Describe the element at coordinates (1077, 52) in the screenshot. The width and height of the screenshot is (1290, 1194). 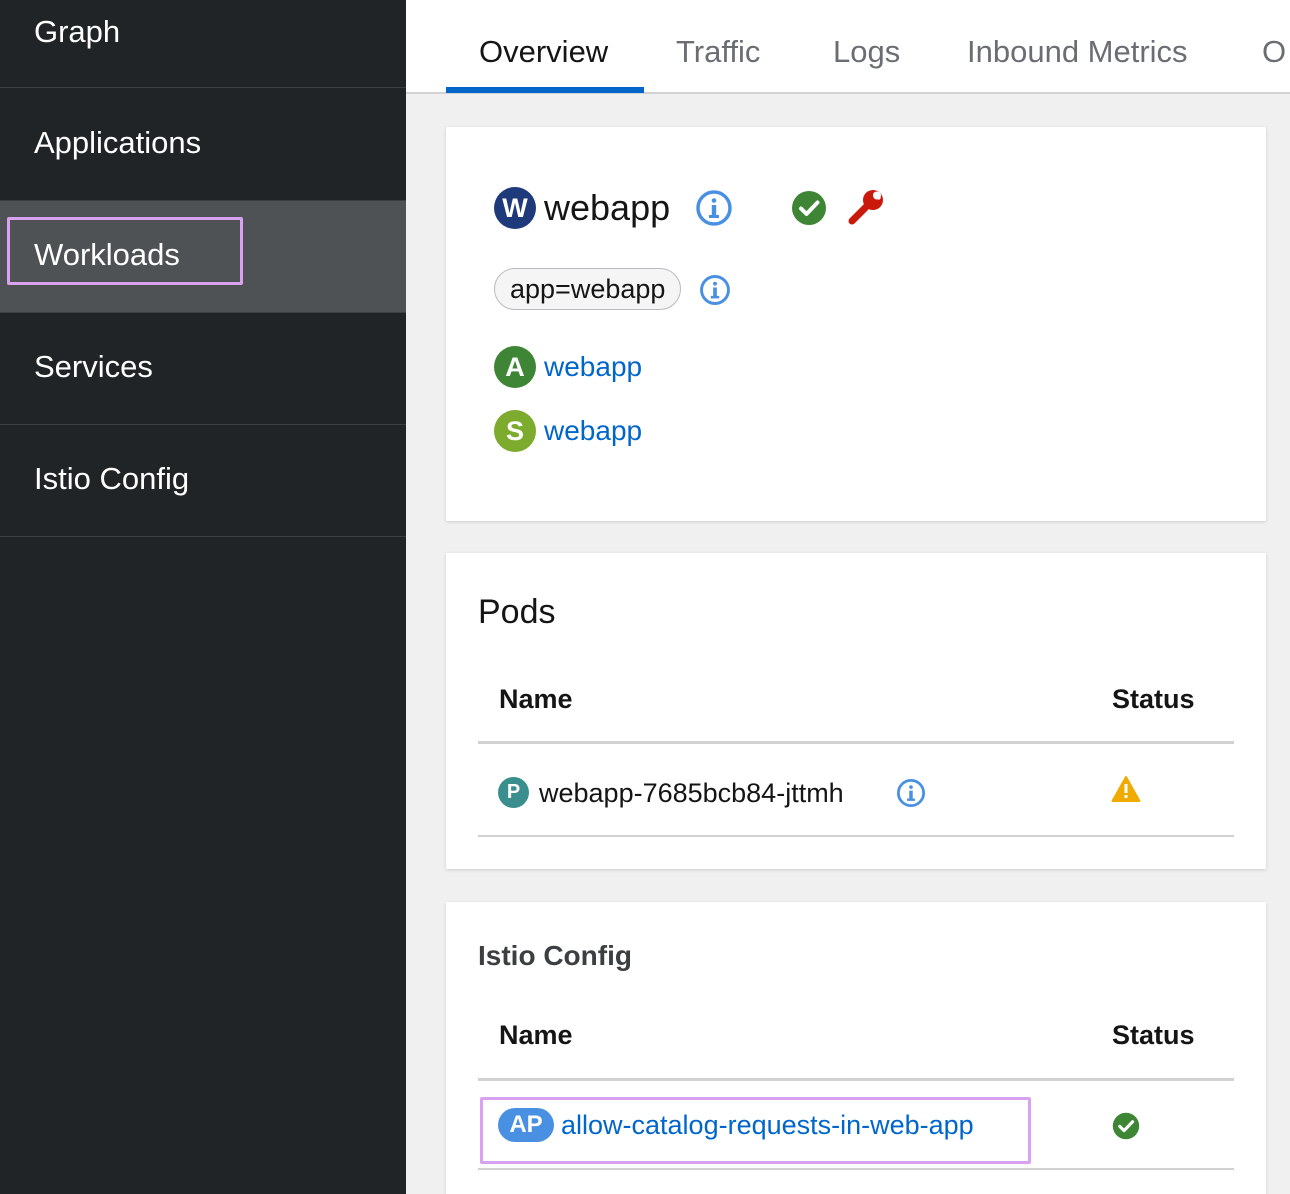
I see `tab-inbound-metrics: Inbound Metrics` at that location.